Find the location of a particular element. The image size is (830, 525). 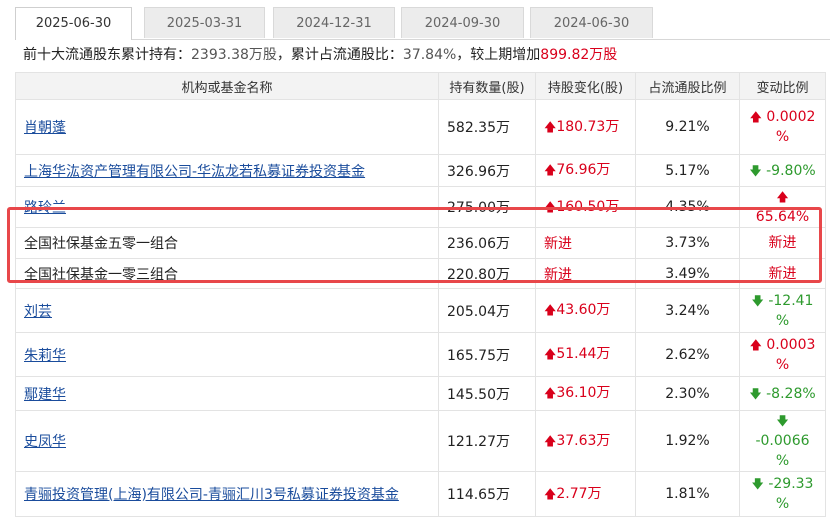

tab-2024-09-30: 2024-09-30 is located at coordinates (462, 22).